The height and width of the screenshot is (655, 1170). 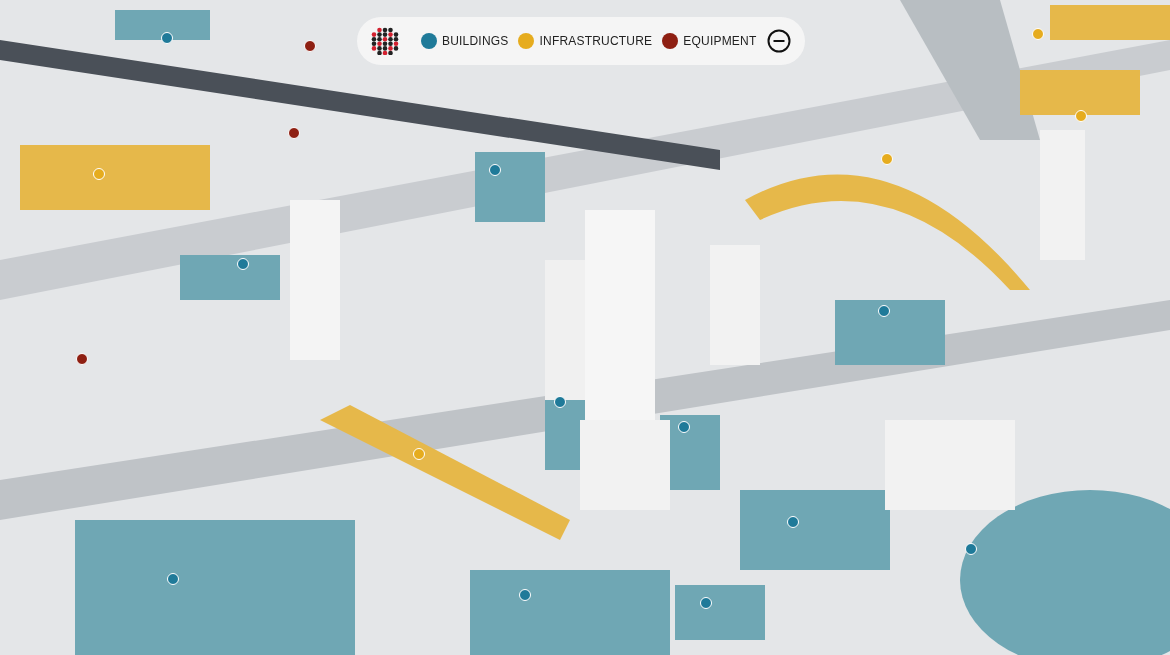 What do you see at coordinates (385, 41) in the screenshot?
I see `dots-logo-icon` at bounding box center [385, 41].